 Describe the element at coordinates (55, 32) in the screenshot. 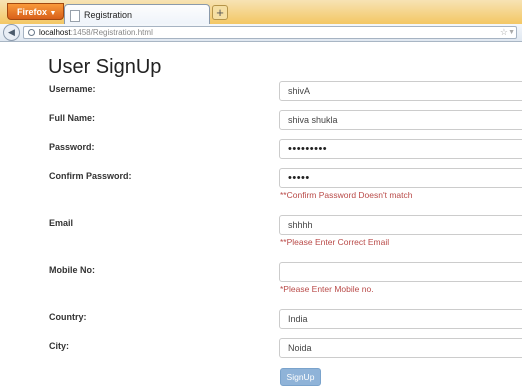

I see `url-host: localhost` at that location.